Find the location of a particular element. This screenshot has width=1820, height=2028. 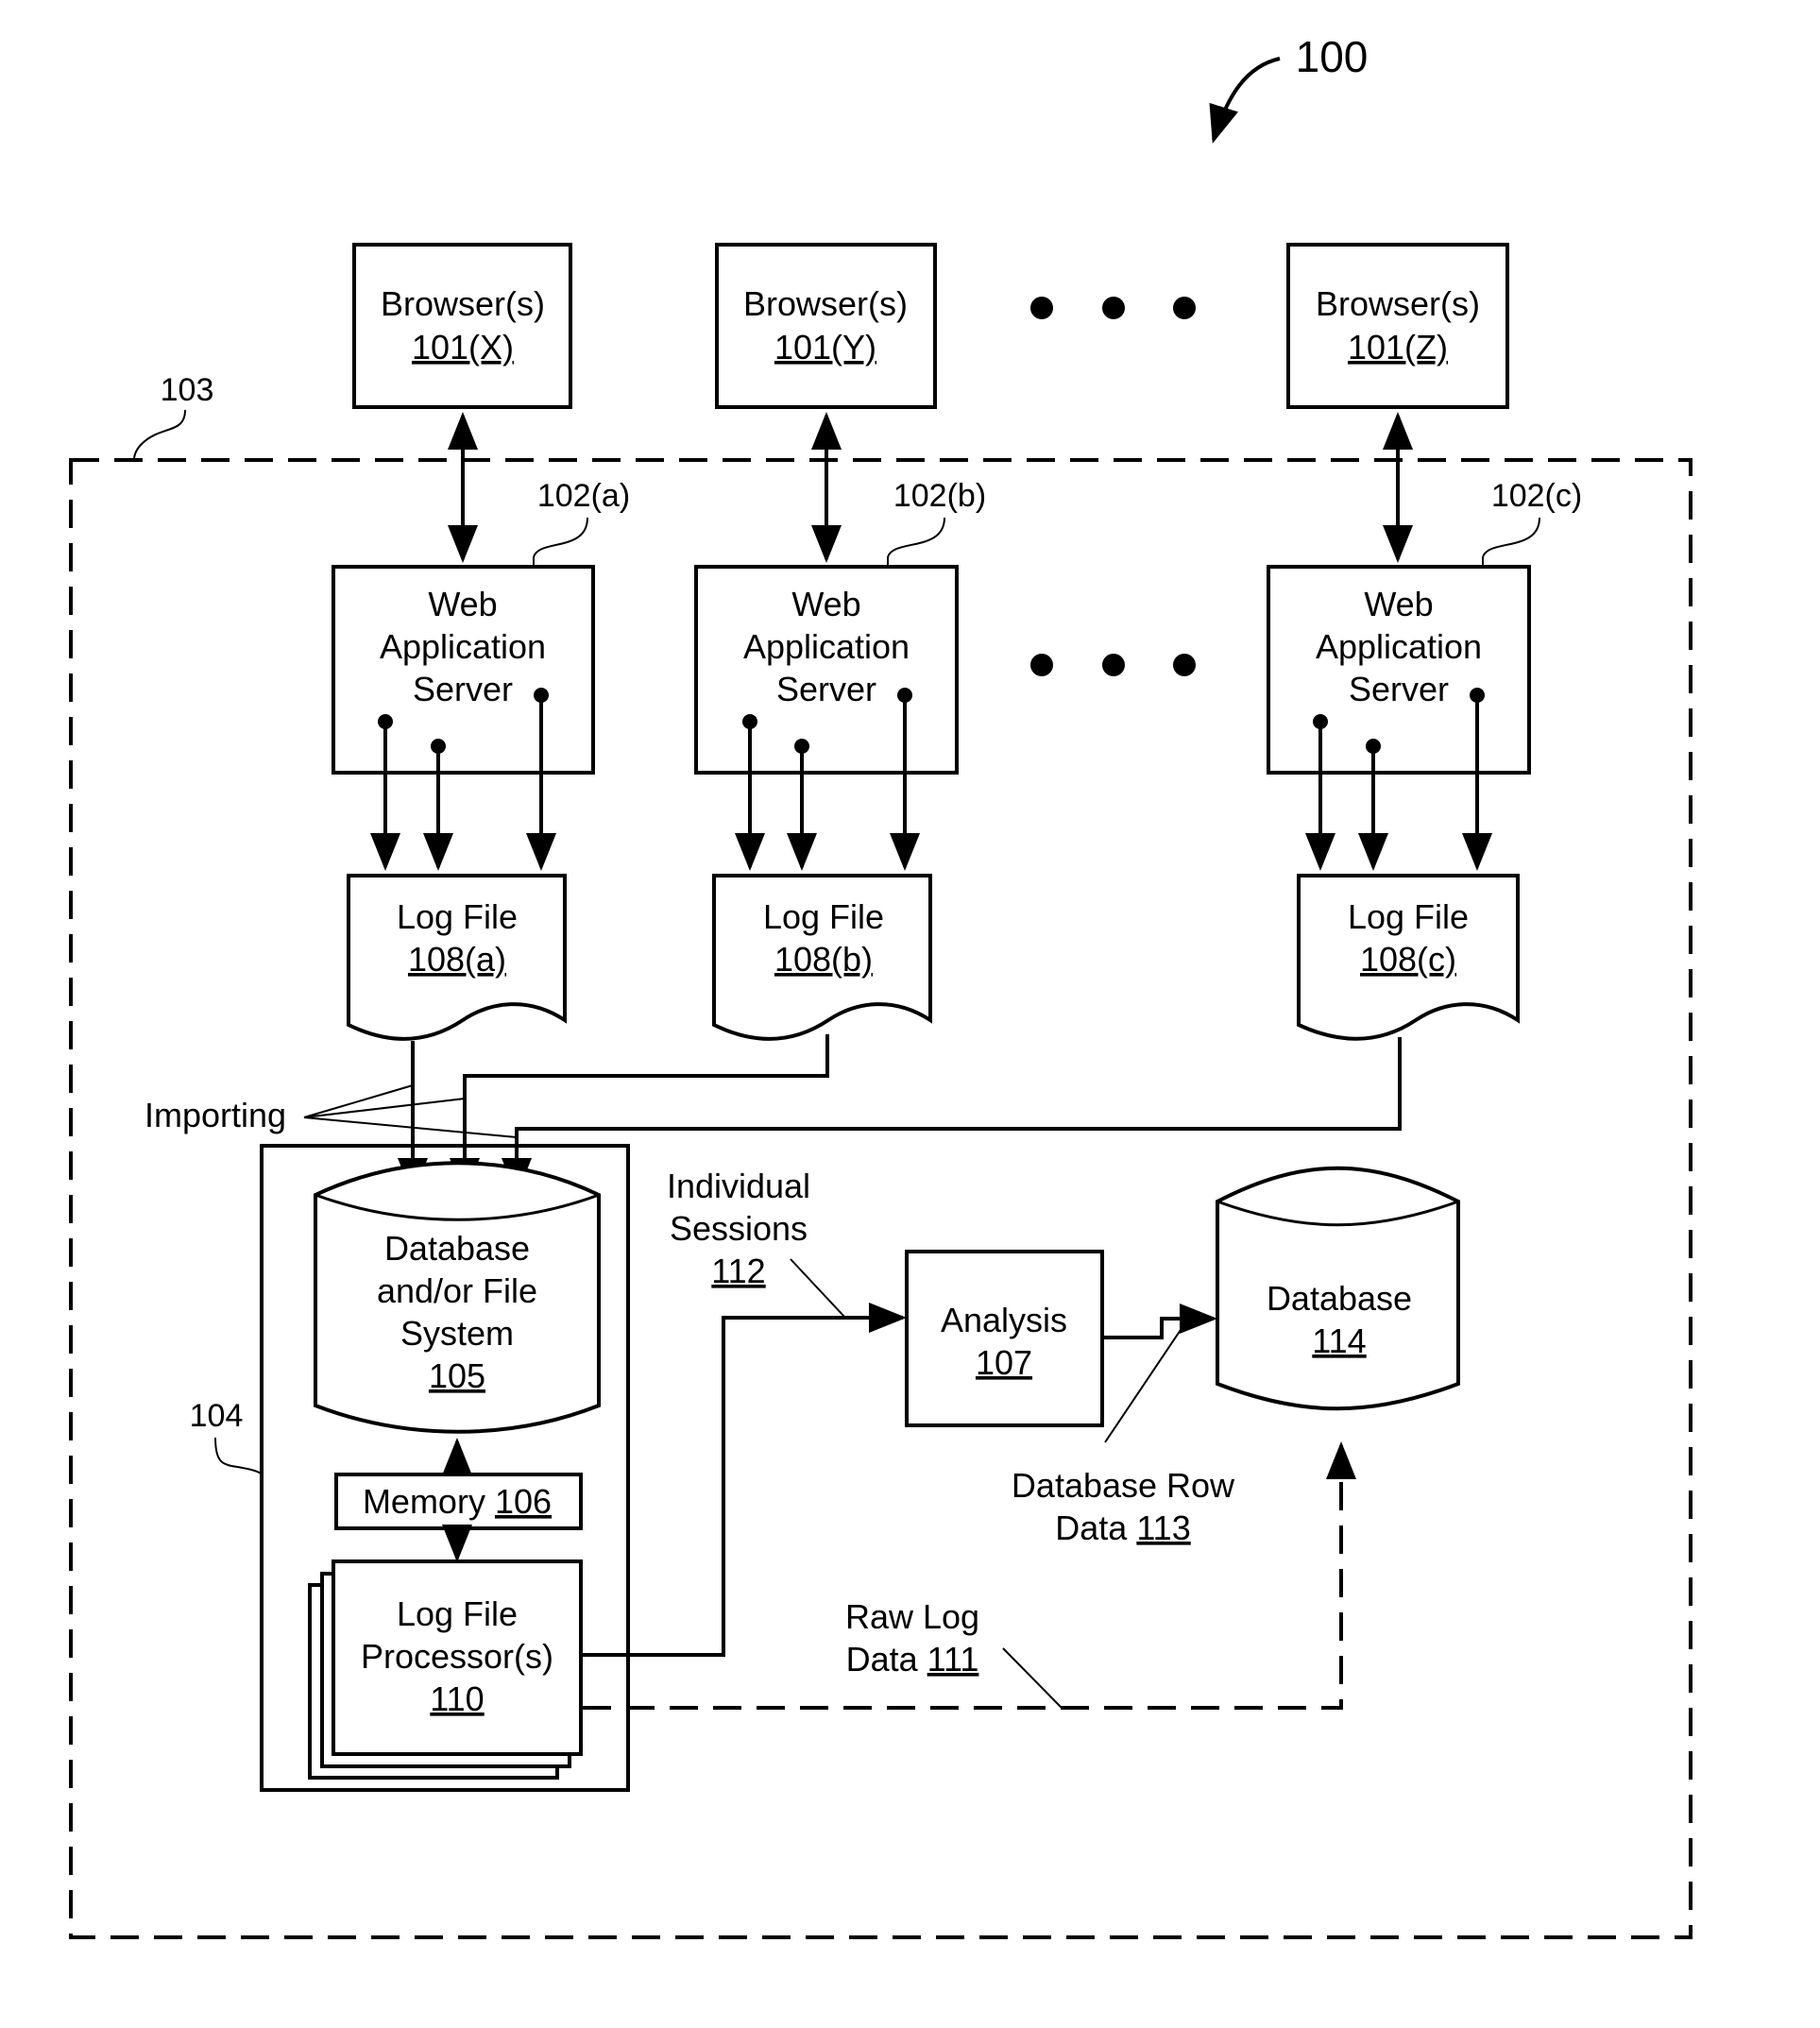

log-file-c-ref: 108(c) is located at coordinates (1408, 959).